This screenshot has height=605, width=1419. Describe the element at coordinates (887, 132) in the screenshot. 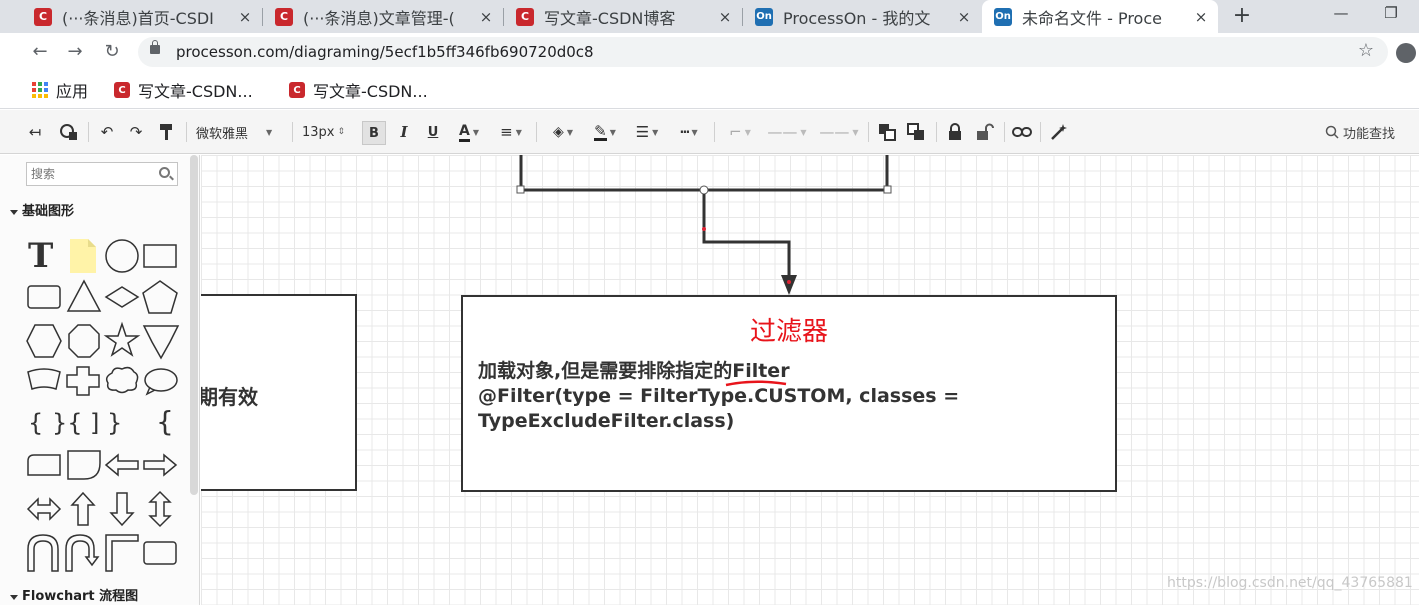

I see `bring-to-front-button` at that location.